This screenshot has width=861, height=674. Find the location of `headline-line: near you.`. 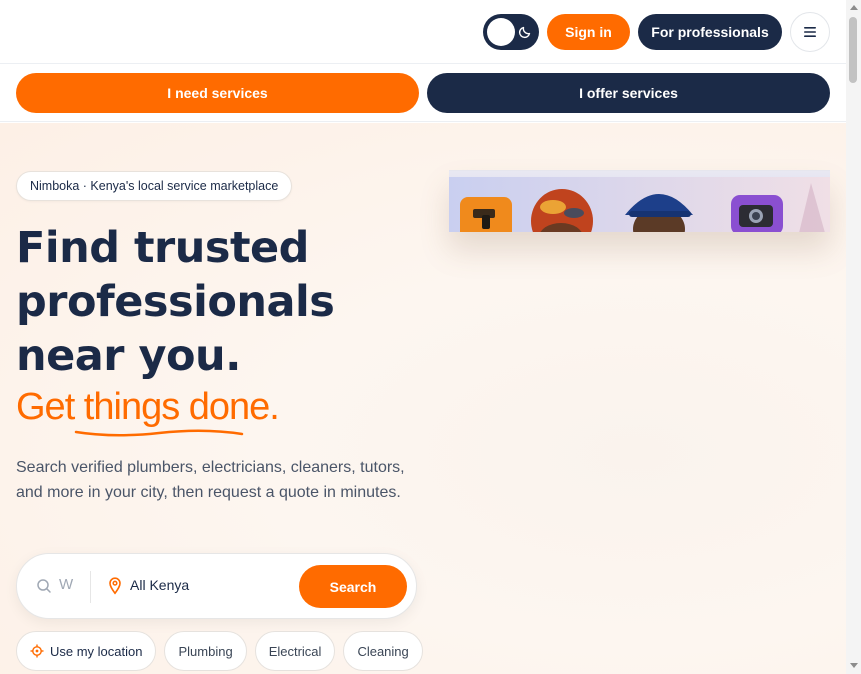

headline-line: near you. is located at coordinates (129, 356).